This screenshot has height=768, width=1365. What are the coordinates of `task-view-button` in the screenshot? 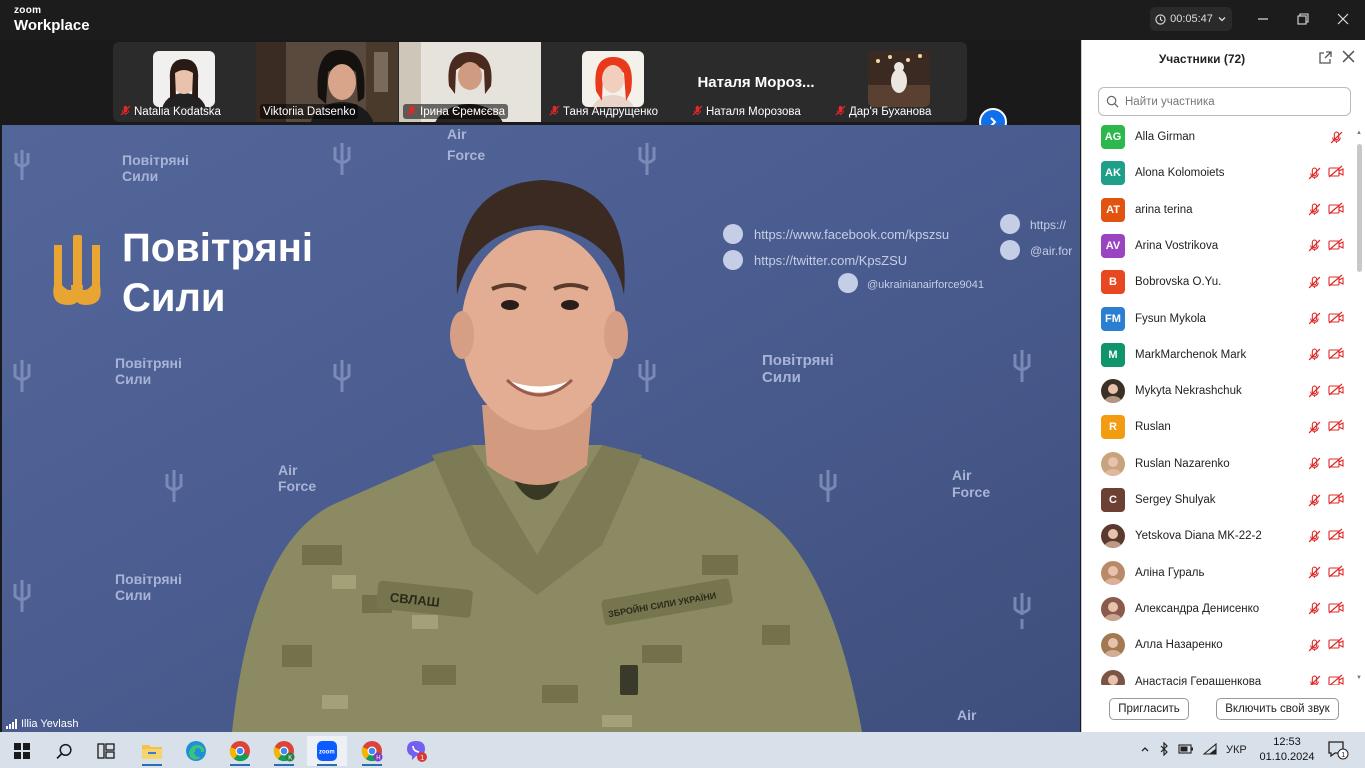 It's located at (106, 751).